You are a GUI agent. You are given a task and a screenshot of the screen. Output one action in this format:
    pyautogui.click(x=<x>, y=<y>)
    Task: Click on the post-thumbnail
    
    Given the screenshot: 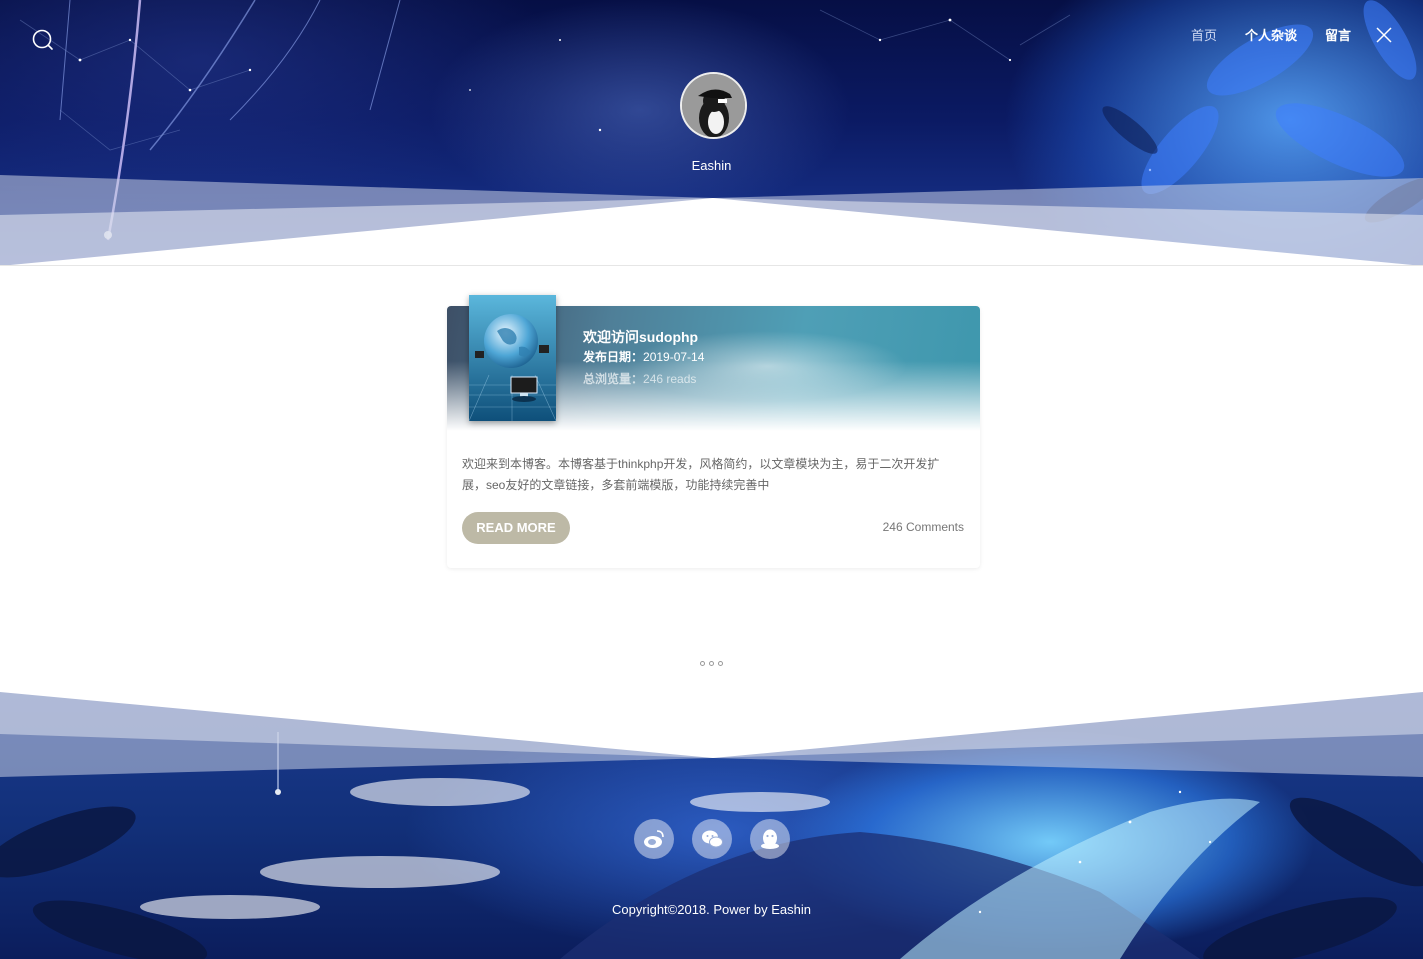 What is the action you would take?
    pyautogui.click(x=512, y=358)
    